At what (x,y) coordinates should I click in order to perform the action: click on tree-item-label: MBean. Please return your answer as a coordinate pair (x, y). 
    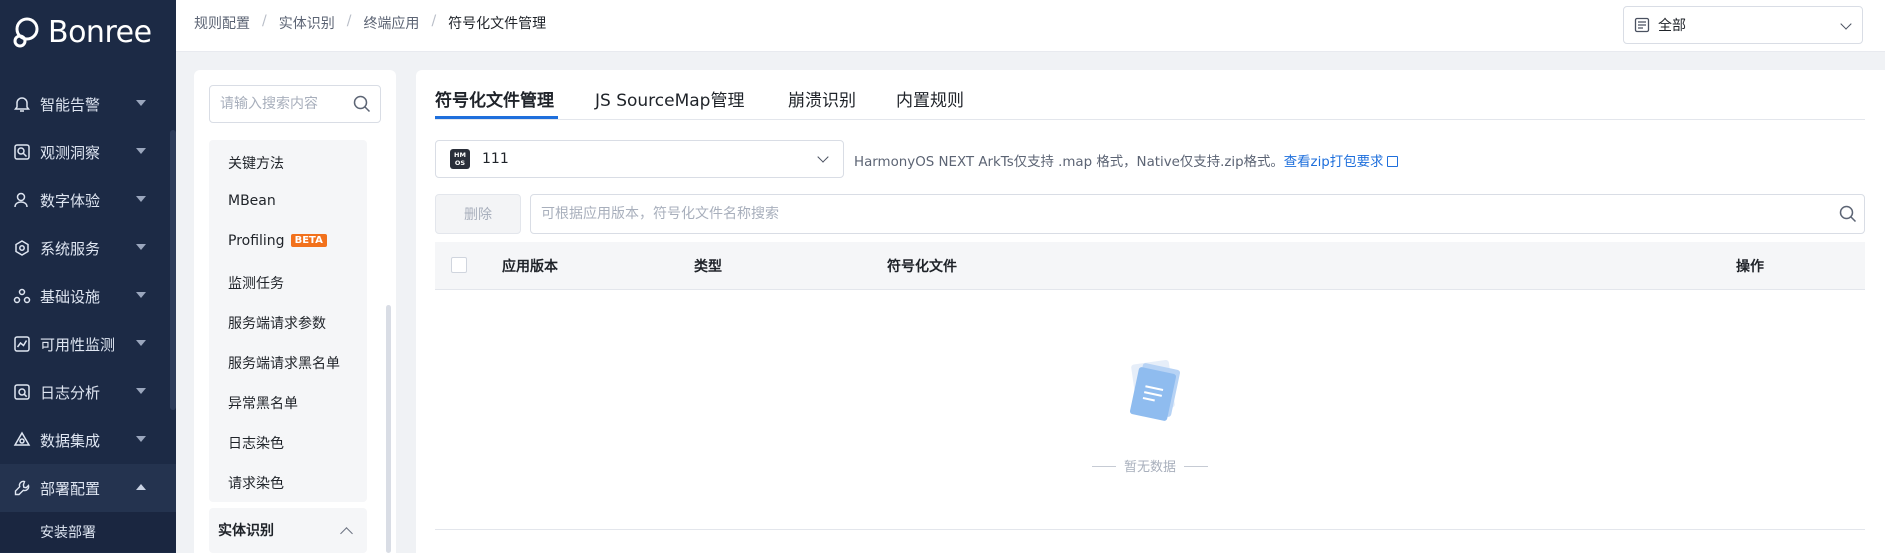
    Looking at the image, I should click on (252, 201).